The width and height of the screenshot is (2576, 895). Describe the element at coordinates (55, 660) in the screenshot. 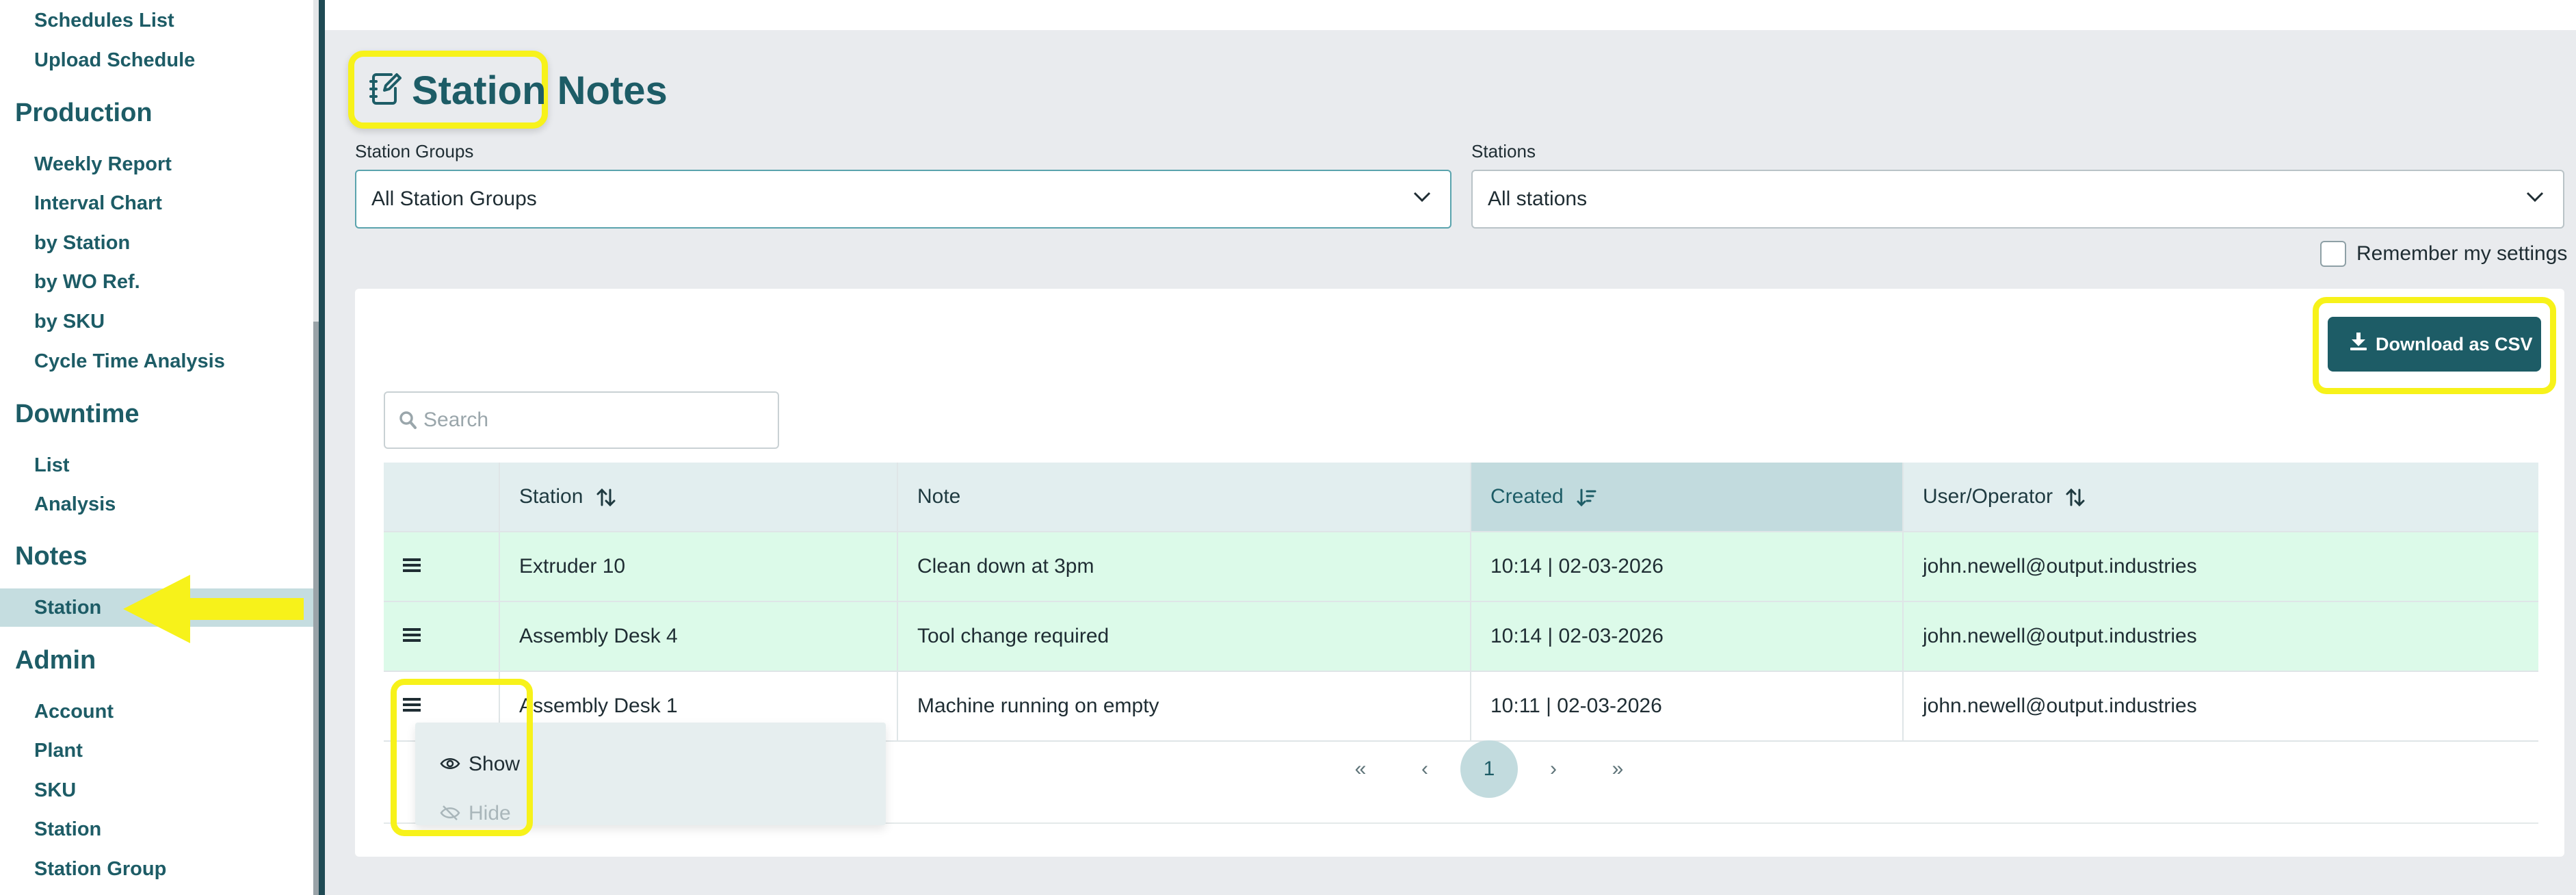

I see `sidebar-section-admin: Admin` at that location.